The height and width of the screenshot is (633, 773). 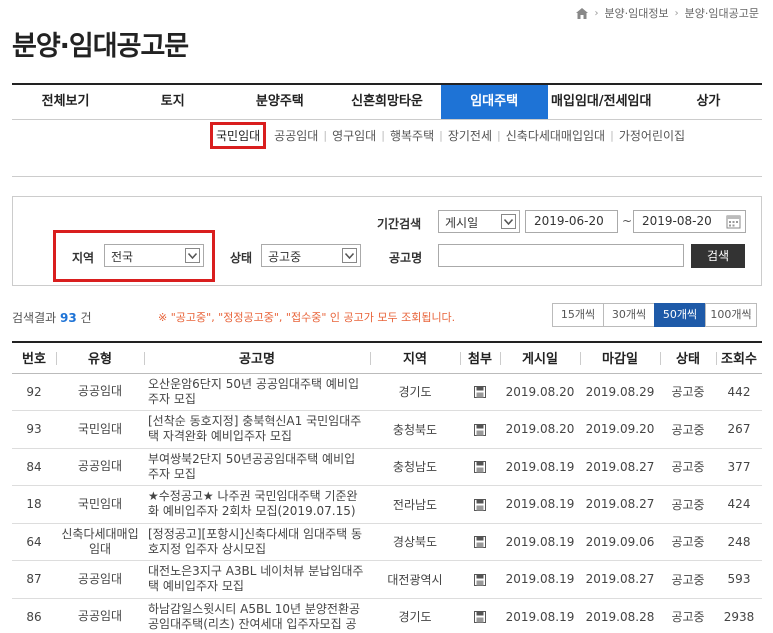 What do you see at coordinates (257, 579) in the screenshot?
I see `notice-title-link: 대전노은3지구 A3BL 네이처뷰 분납임대주택 예비입주자 모집` at bounding box center [257, 579].